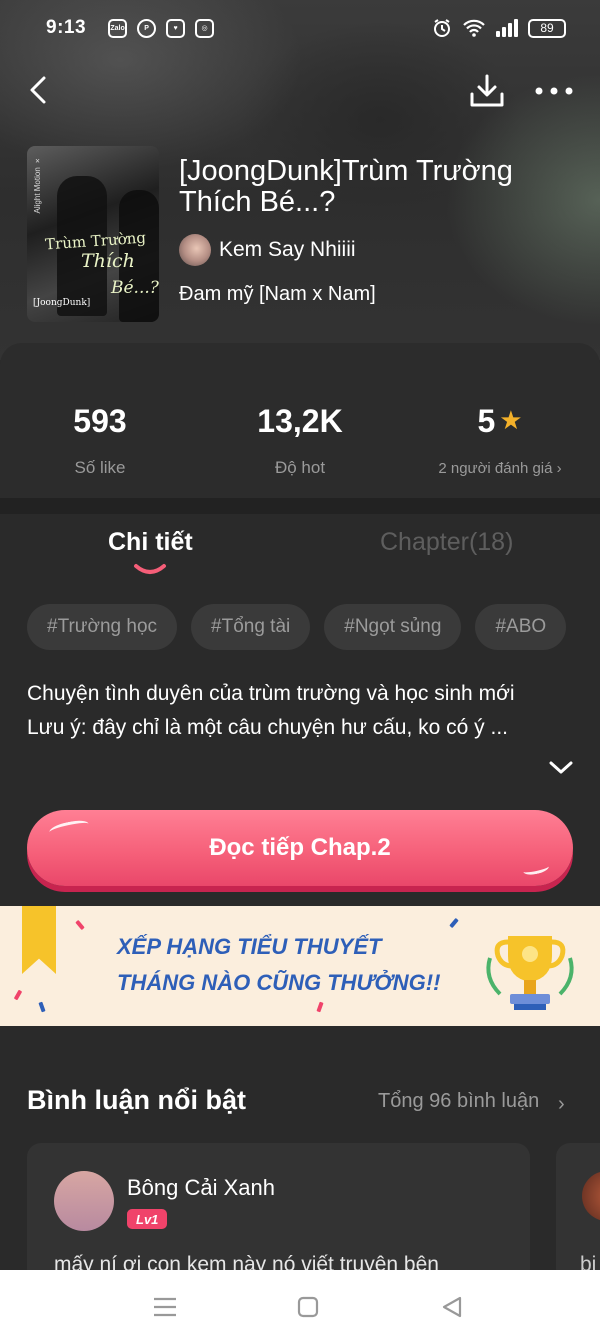 This screenshot has height=1343, width=600. I want to click on tag-list: #Trường học #Tổng tài #Ngọt sủng #ABO, so click(297, 627).